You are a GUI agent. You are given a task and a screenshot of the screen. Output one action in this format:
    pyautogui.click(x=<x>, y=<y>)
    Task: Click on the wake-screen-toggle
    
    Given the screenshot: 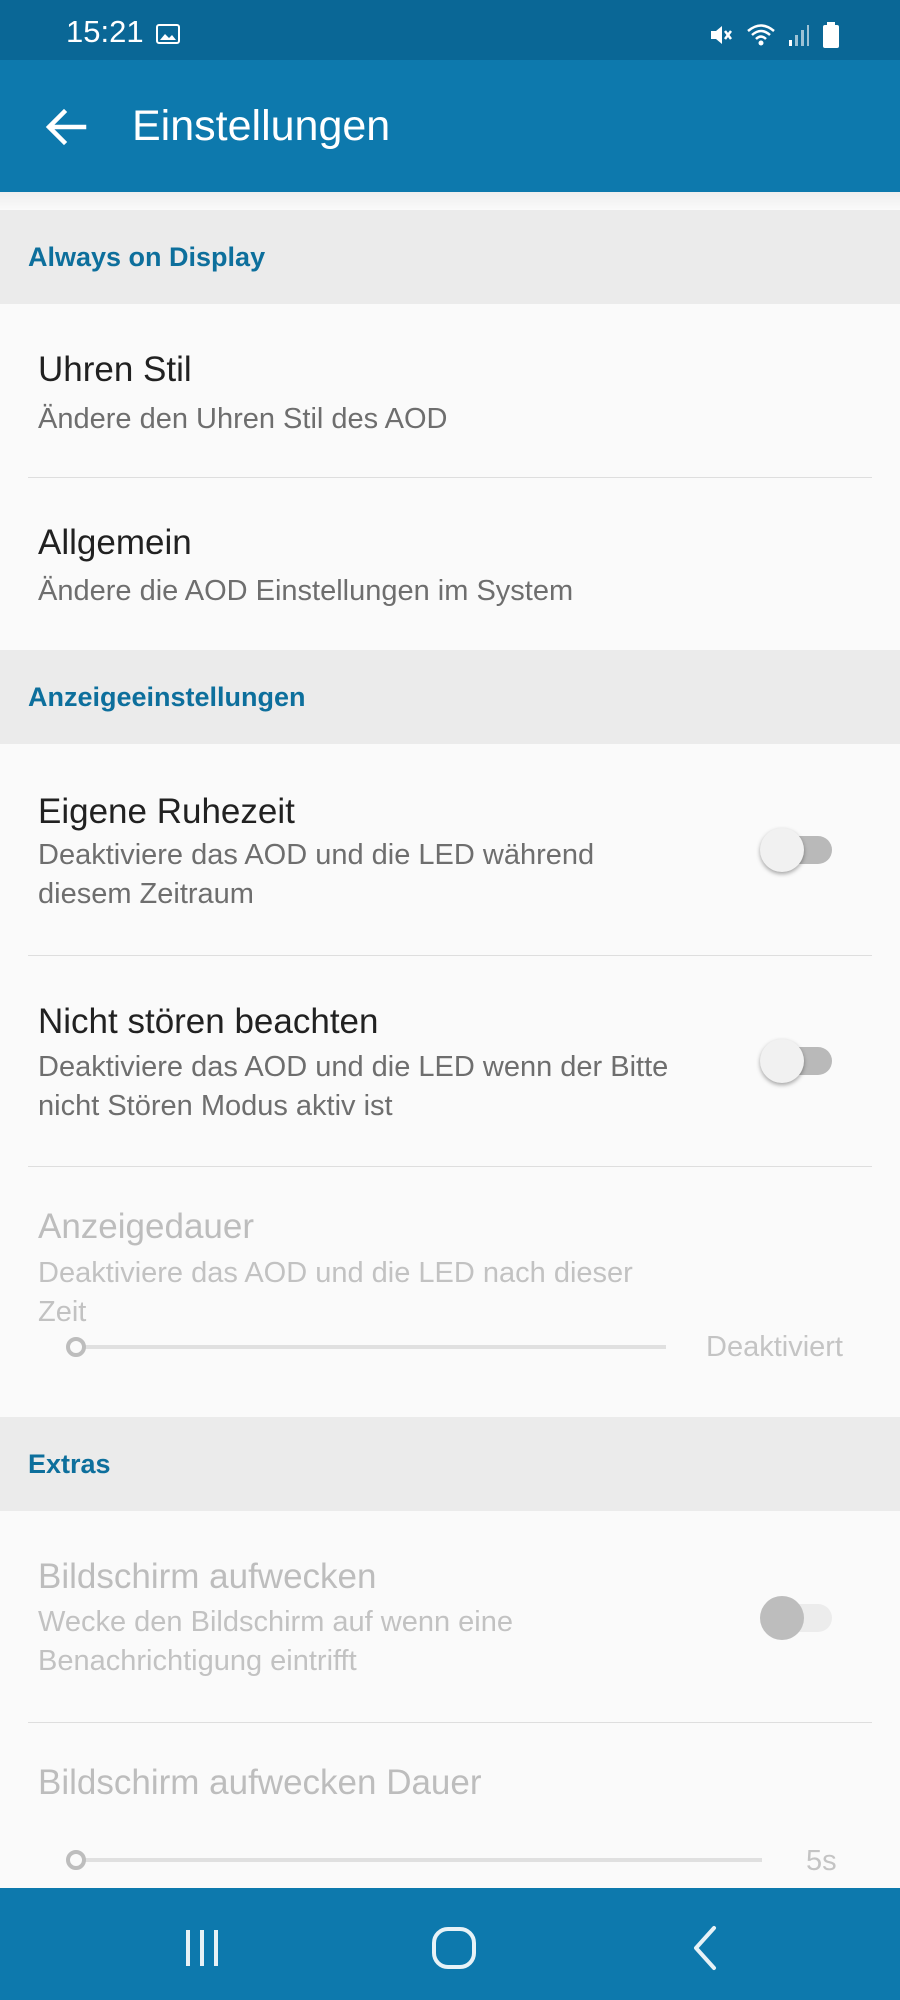 What is the action you would take?
    pyautogui.click(x=799, y=1618)
    